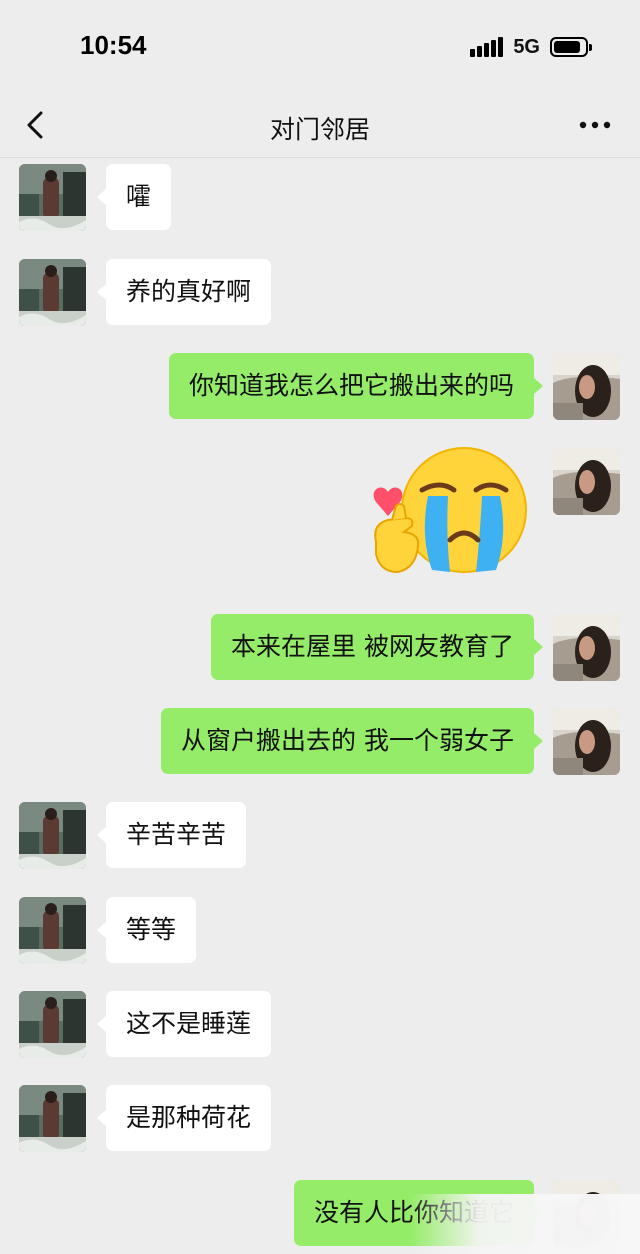 This screenshot has height=1254, width=640. I want to click on message-bubble: 本来在屋里 被网友教育了, so click(377, 647).